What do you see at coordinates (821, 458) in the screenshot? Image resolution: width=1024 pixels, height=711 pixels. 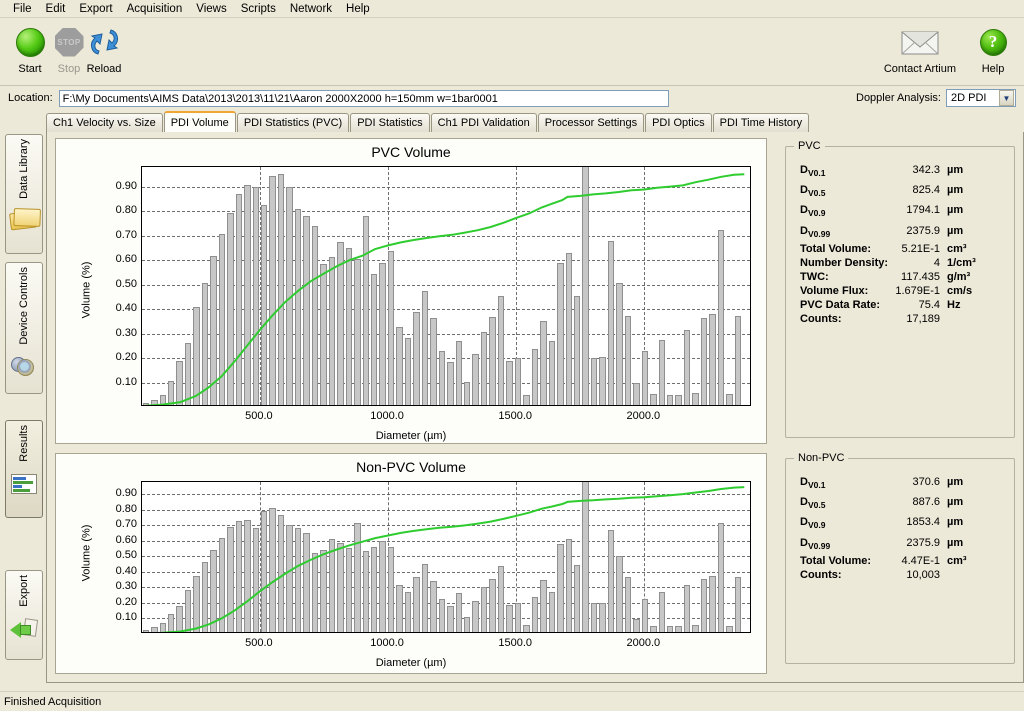 I see `nonpvc-stats-title: Non-PVC` at bounding box center [821, 458].